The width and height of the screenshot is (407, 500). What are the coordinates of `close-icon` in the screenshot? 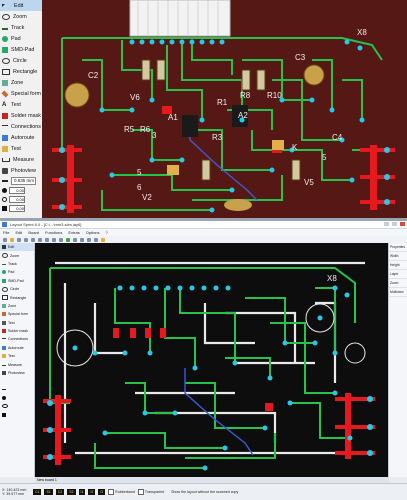 It's located at (402, 224).